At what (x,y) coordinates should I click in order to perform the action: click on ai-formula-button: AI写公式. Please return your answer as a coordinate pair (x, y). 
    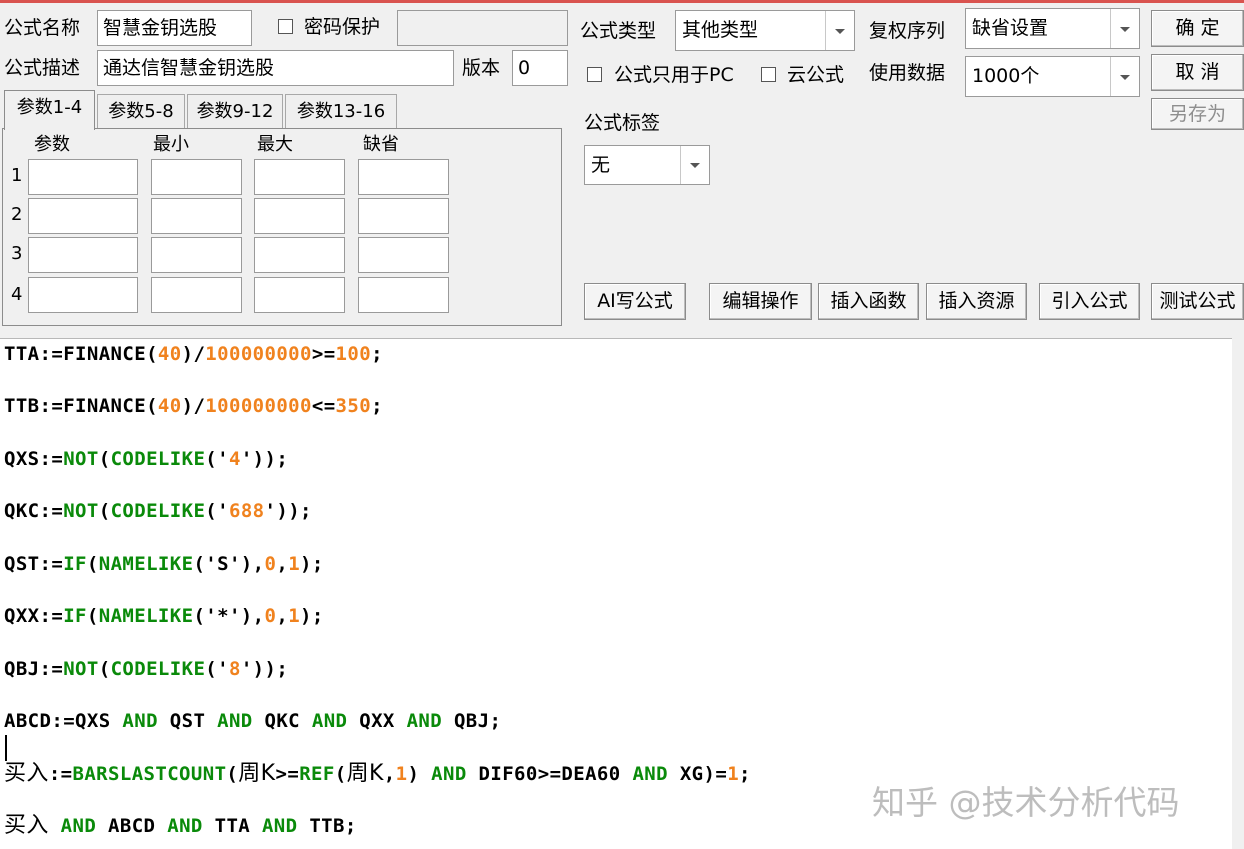
    Looking at the image, I should click on (635, 301).